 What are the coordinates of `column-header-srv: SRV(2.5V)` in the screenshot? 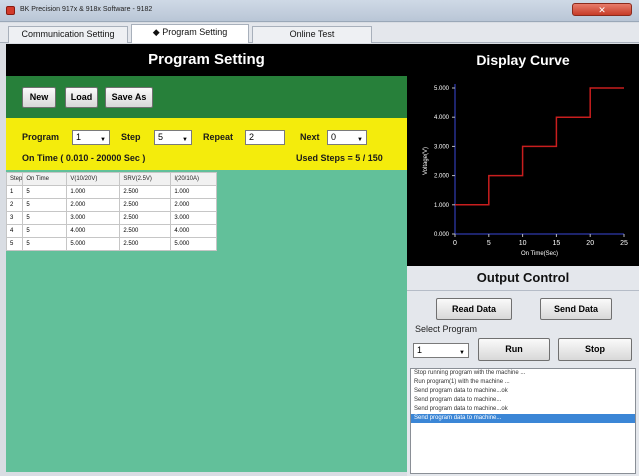 It's located at (145, 179).